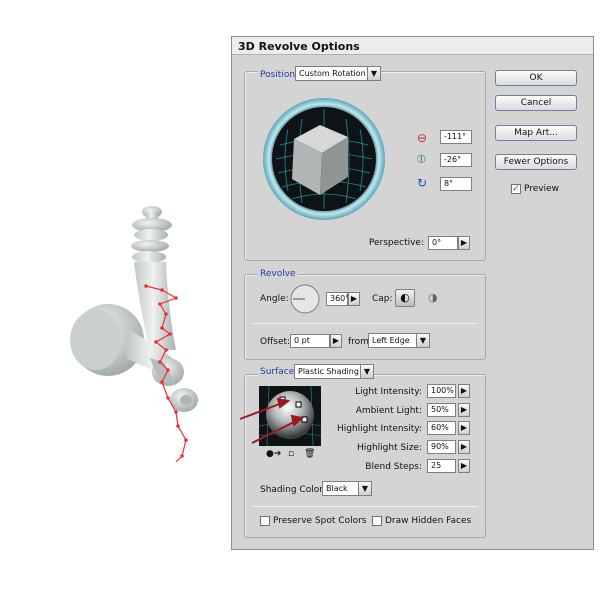 This screenshot has width=600, height=600. I want to click on revolve-separator, so click(365, 323).